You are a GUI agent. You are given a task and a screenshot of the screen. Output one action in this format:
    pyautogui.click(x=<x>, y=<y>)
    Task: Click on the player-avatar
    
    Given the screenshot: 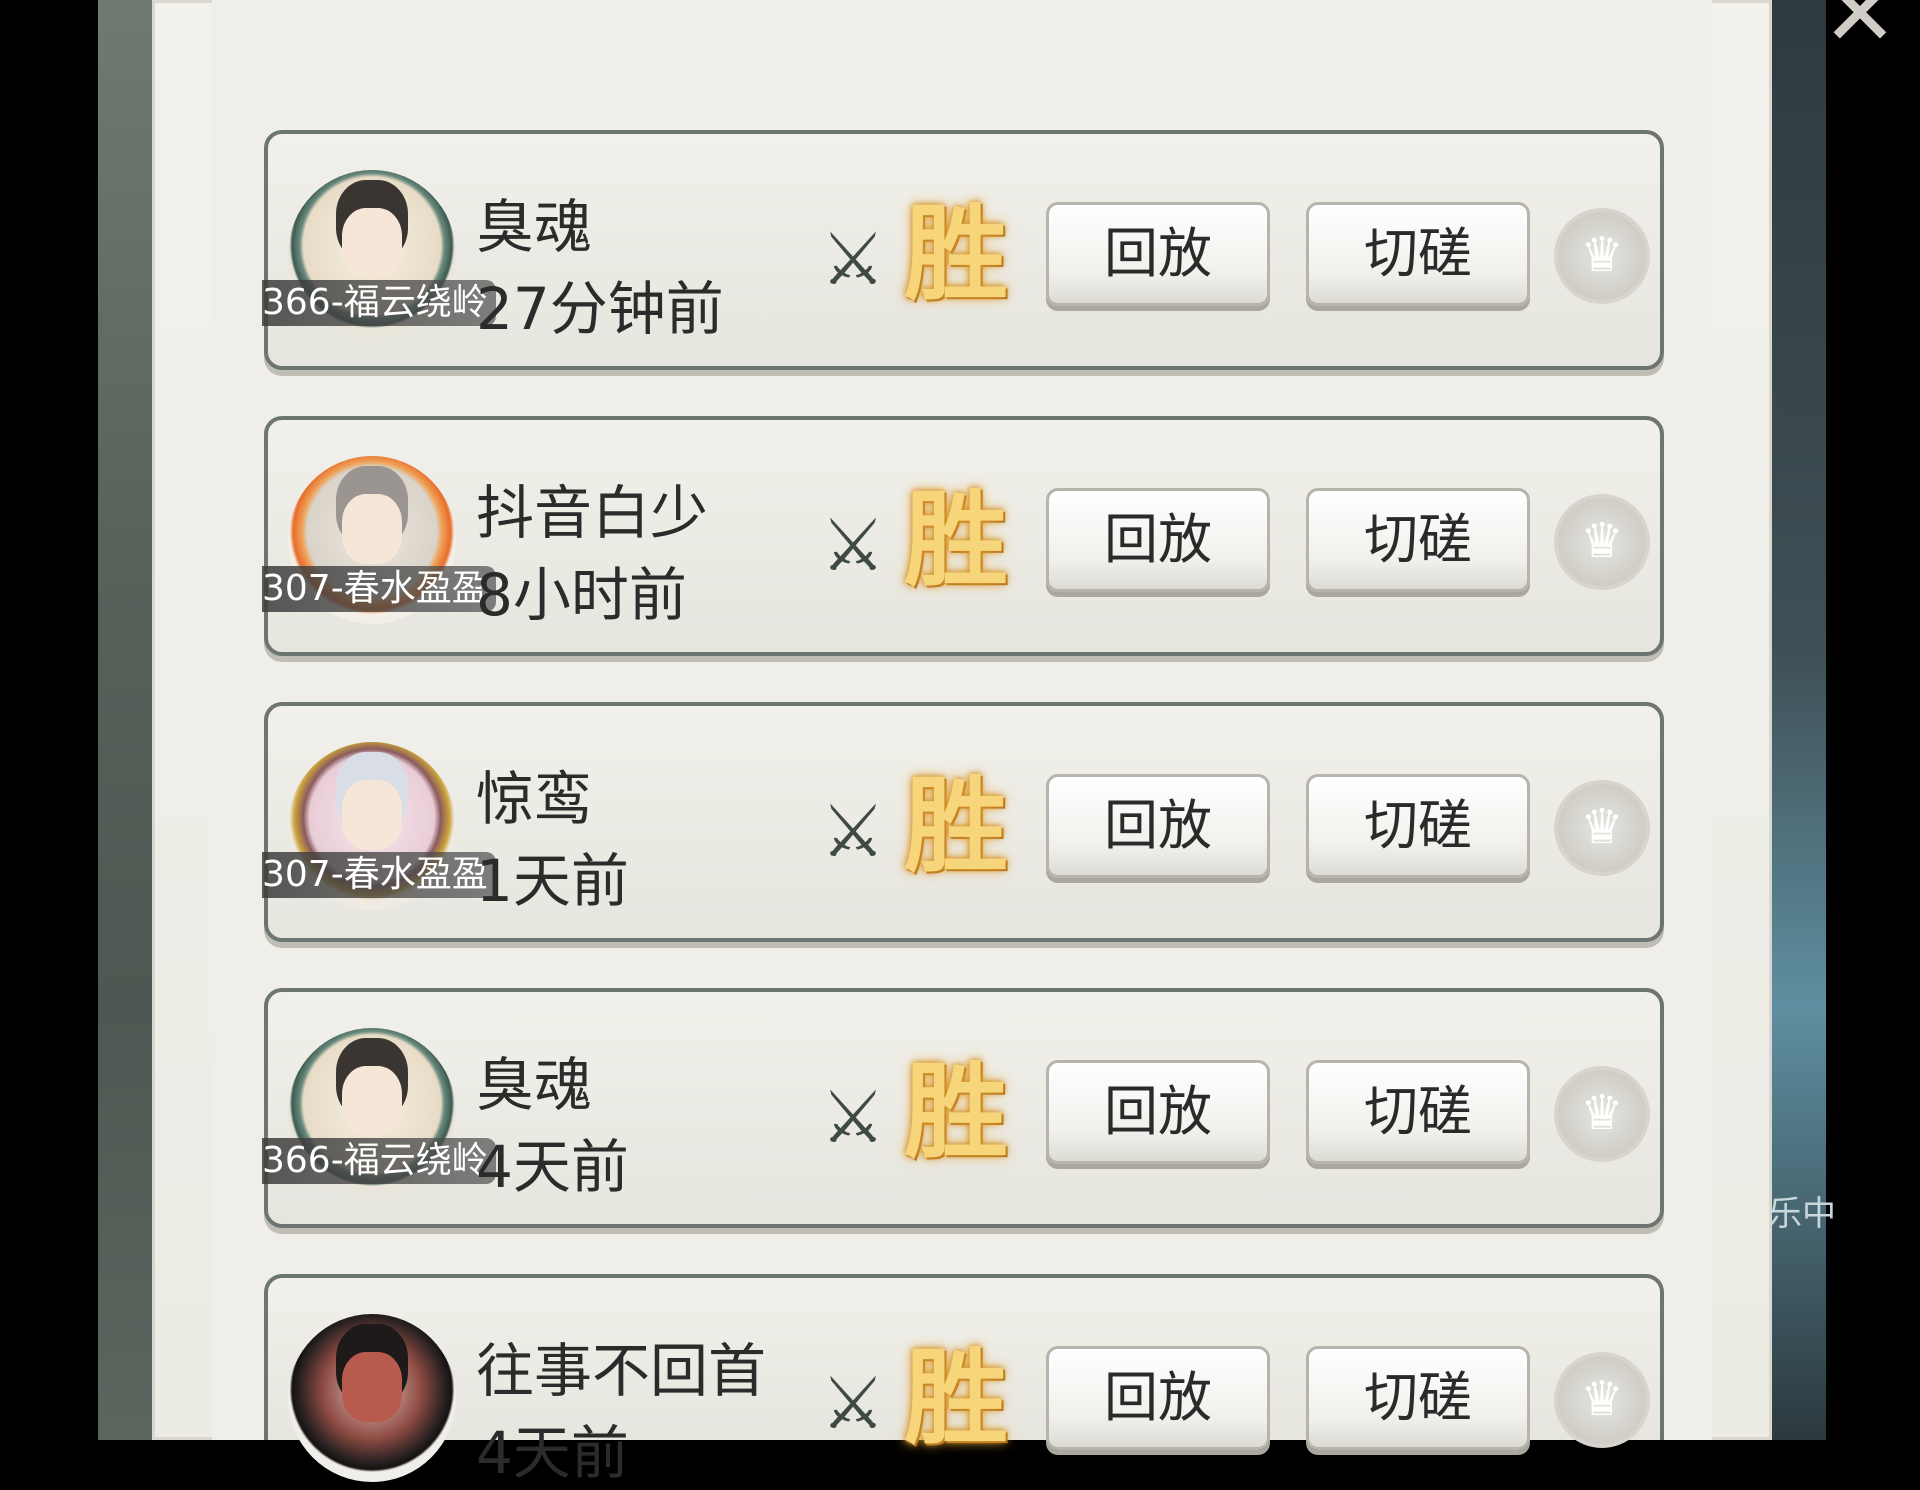 What is the action you would take?
    pyautogui.click(x=372, y=1398)
    